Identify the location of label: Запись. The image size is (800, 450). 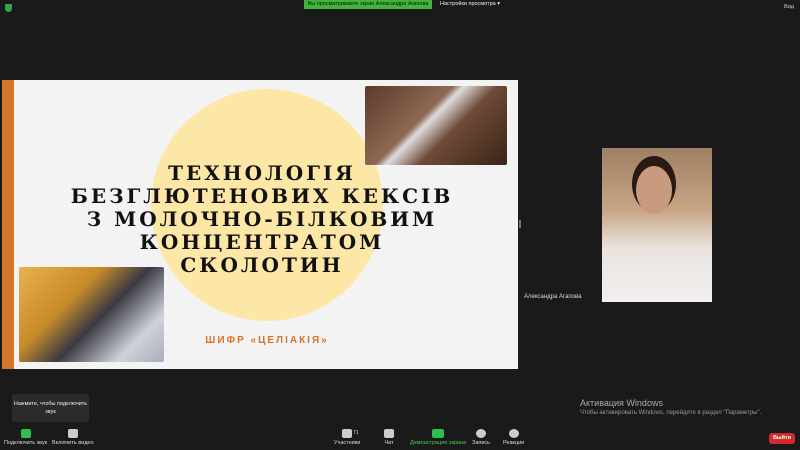
(481, 443).